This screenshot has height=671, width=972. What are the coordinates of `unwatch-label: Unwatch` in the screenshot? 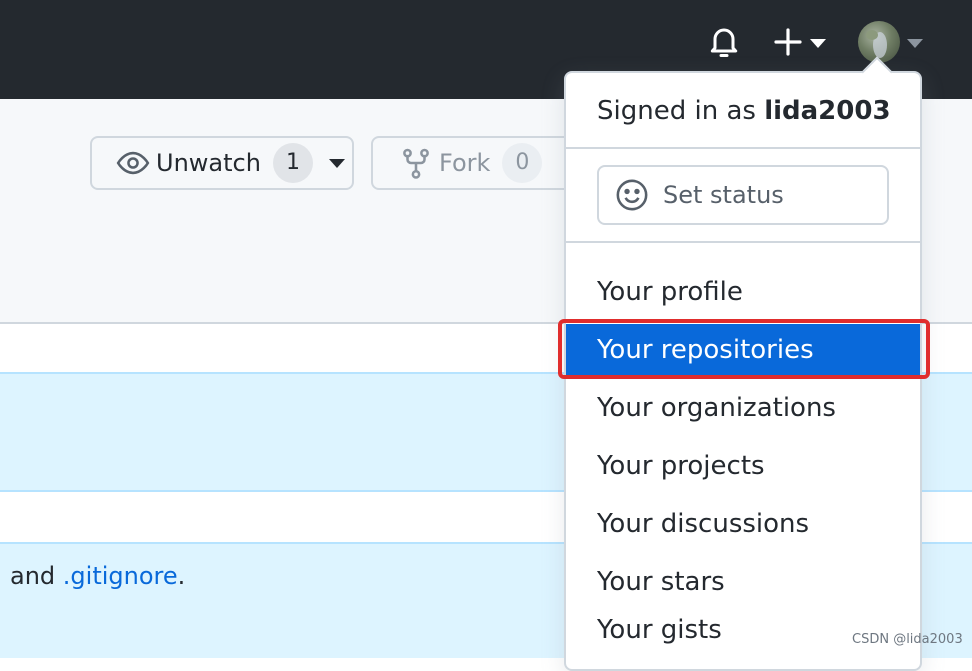 It's located at (208, 163).